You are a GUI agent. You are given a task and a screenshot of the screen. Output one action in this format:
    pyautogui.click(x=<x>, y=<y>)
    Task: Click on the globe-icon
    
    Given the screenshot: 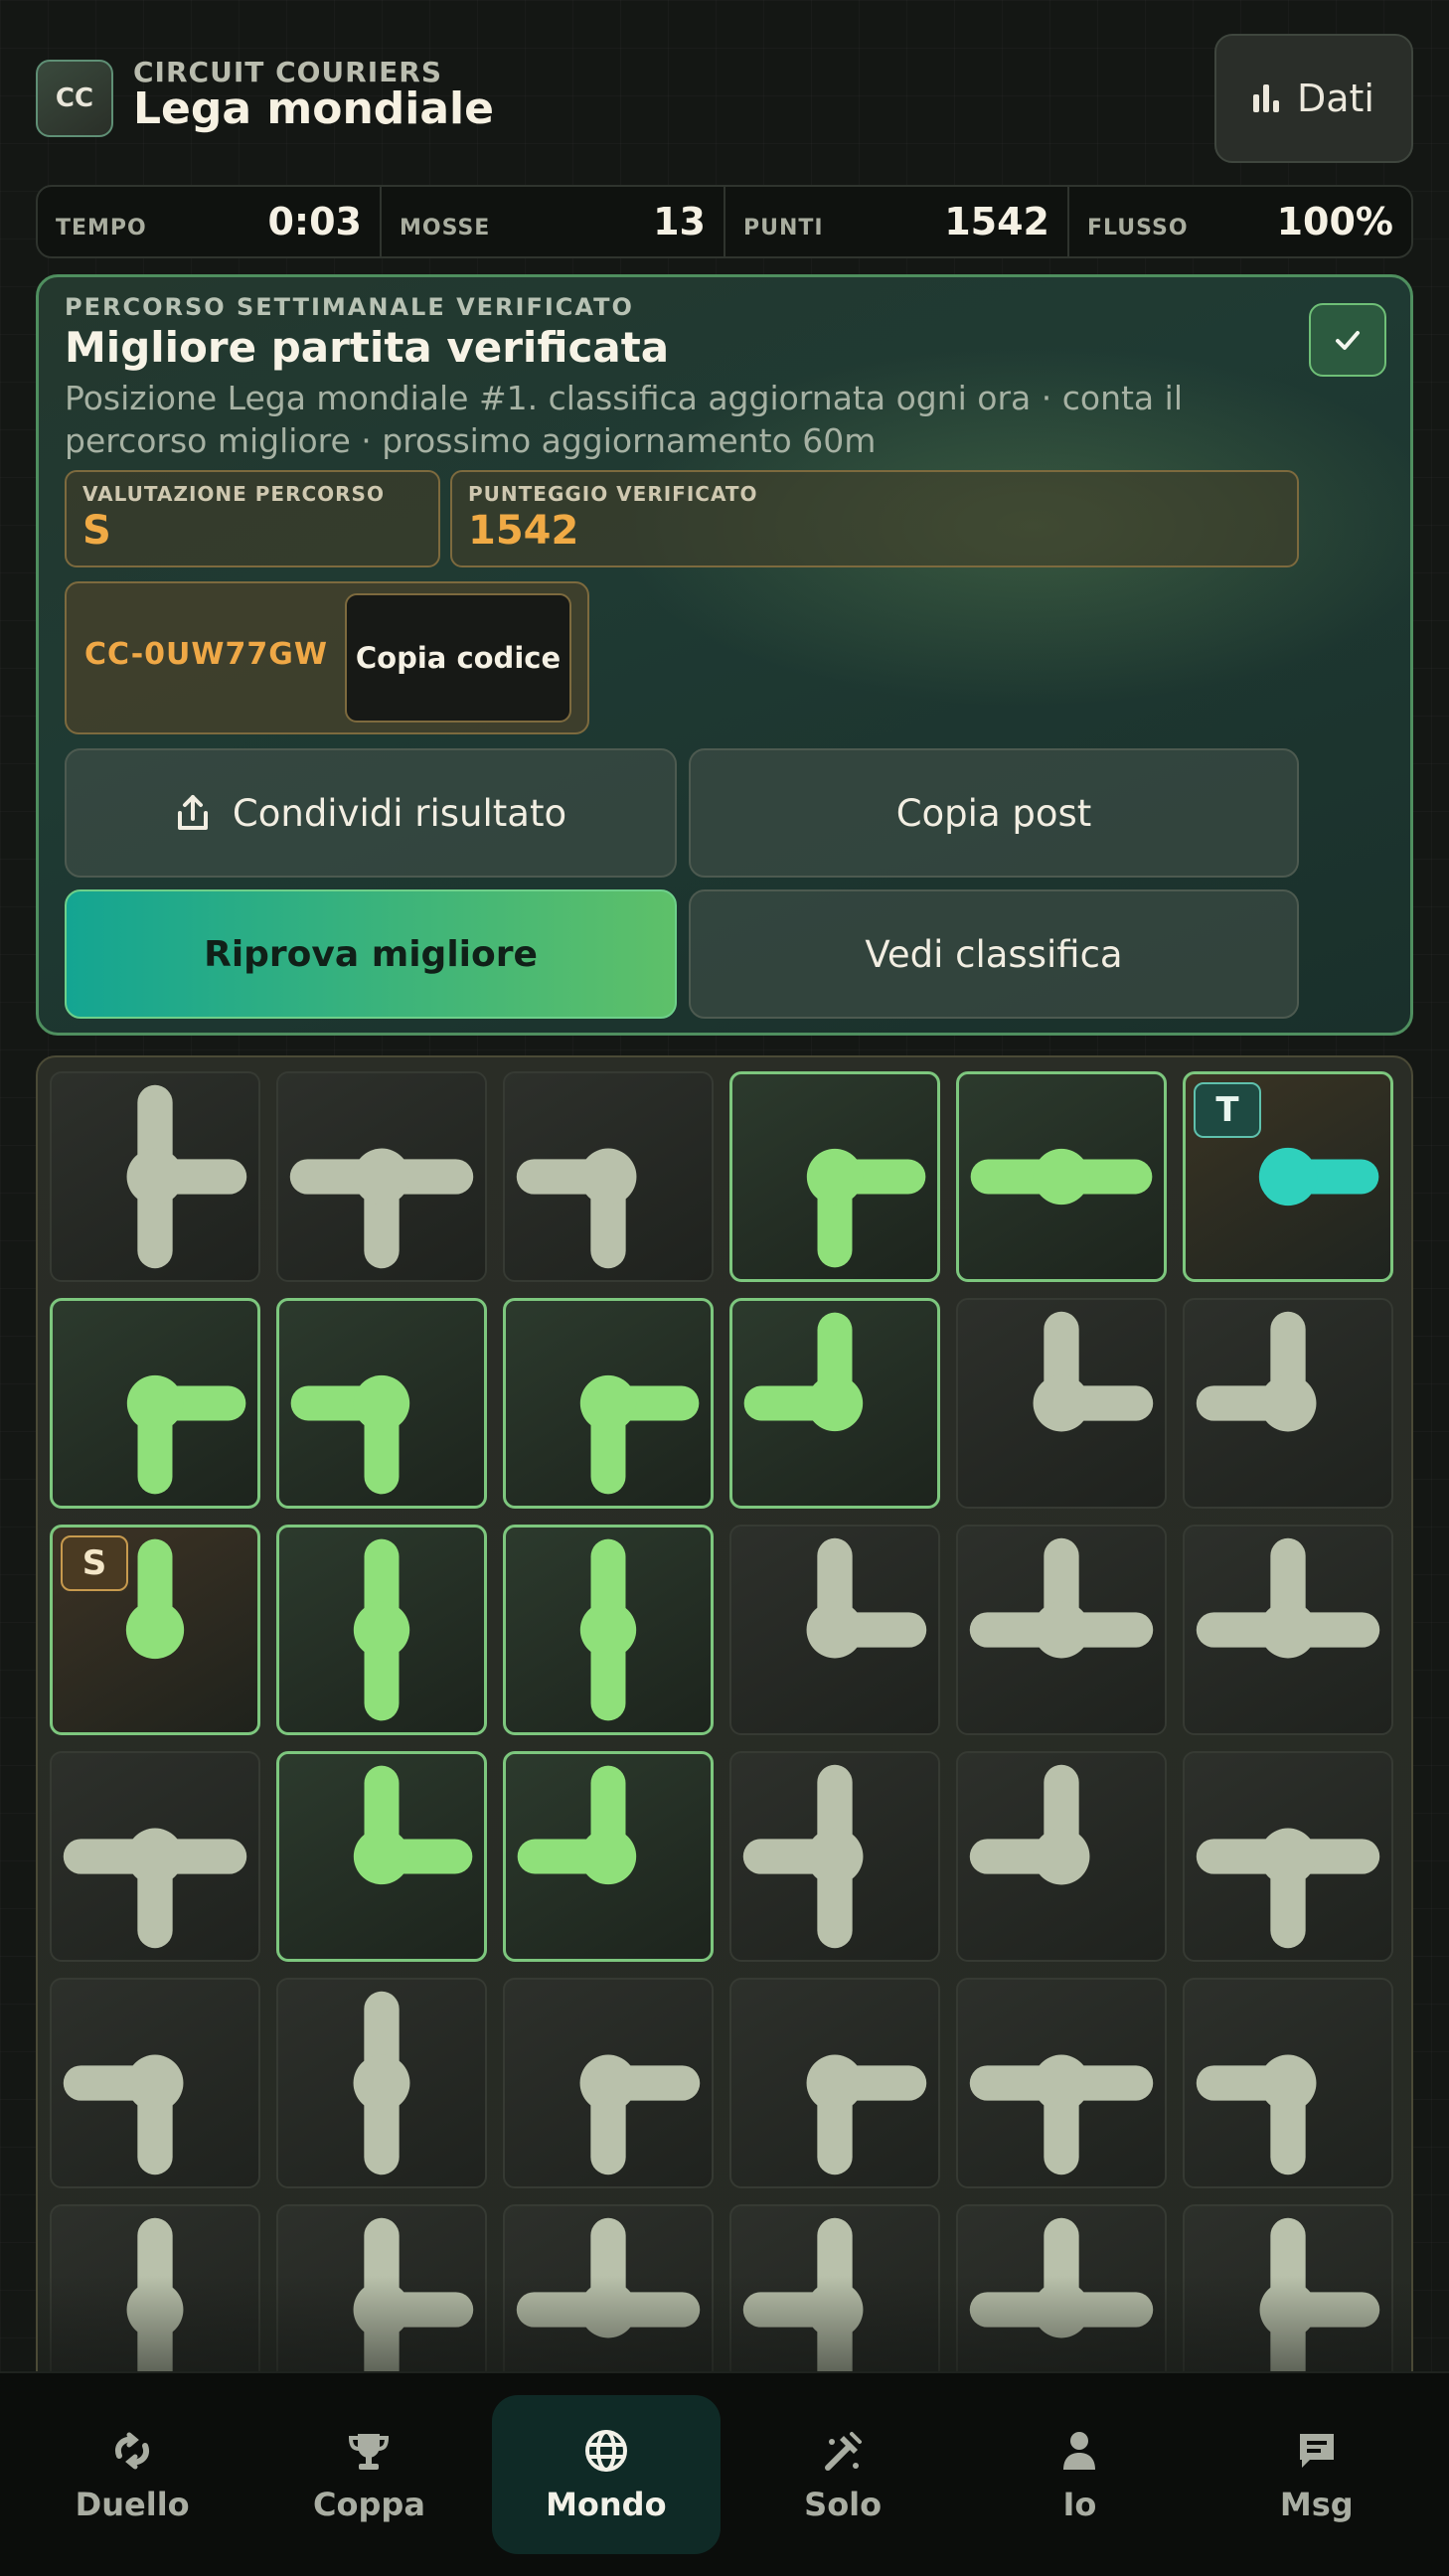 What is the action you would take?
    pyautogui.click(x=605, y=2451)
    